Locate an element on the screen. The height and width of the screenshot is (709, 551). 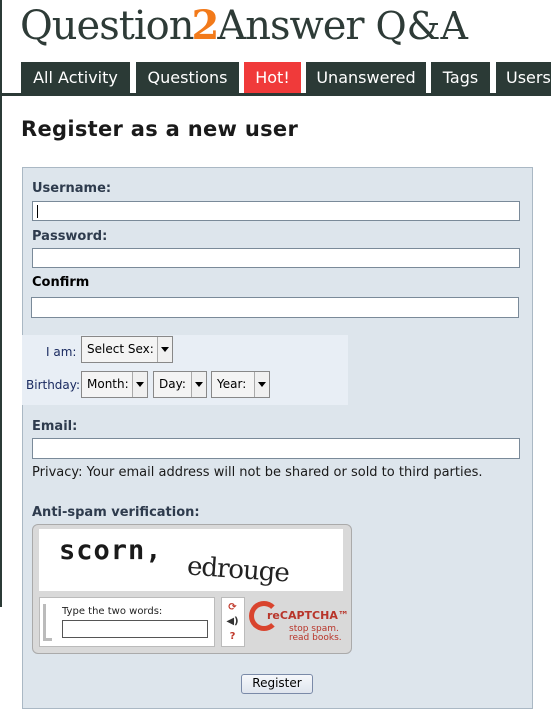
recaptcha-tagline-2: read books. is located at coordinates (315, 638).